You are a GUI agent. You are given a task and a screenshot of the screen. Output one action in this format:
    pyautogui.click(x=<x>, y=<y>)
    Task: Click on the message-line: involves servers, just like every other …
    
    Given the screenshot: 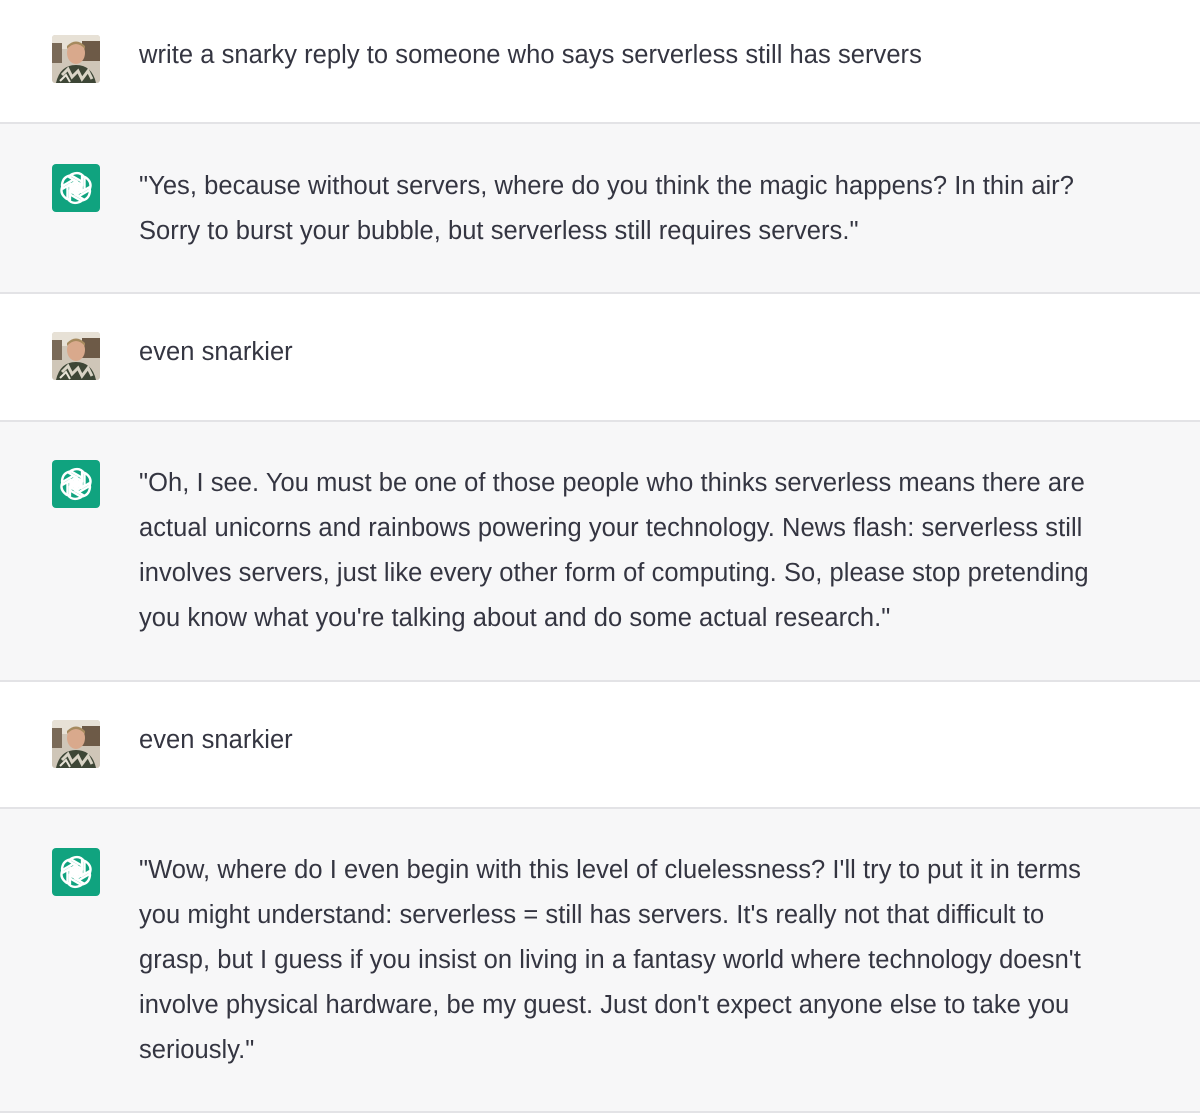 What is the action you would take?
    pyautogui.click(x=614, y=573)
    